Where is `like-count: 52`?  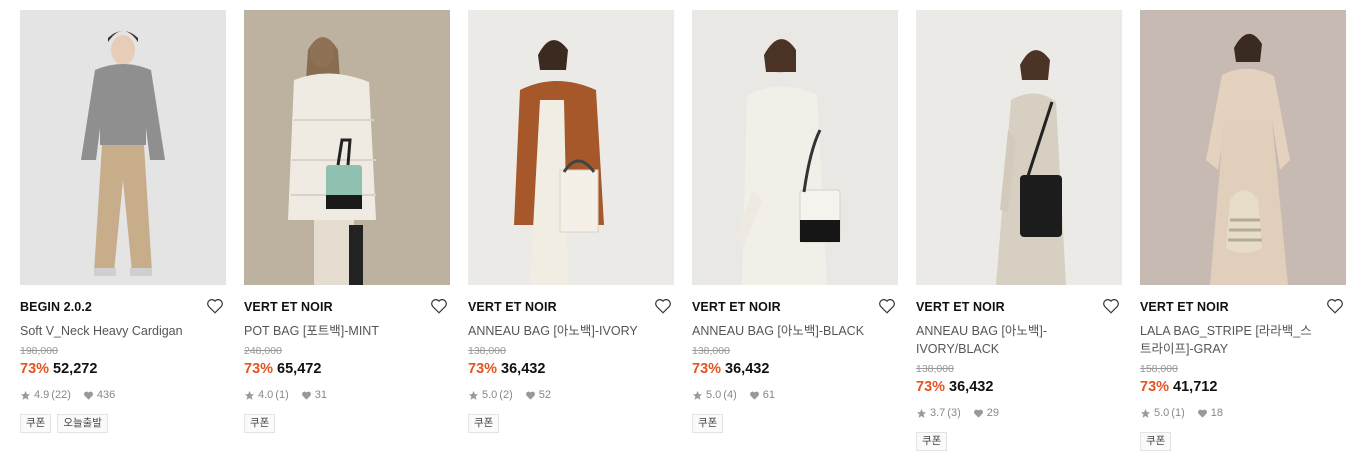 like-count: 52 is located at coordinates (544, 395).